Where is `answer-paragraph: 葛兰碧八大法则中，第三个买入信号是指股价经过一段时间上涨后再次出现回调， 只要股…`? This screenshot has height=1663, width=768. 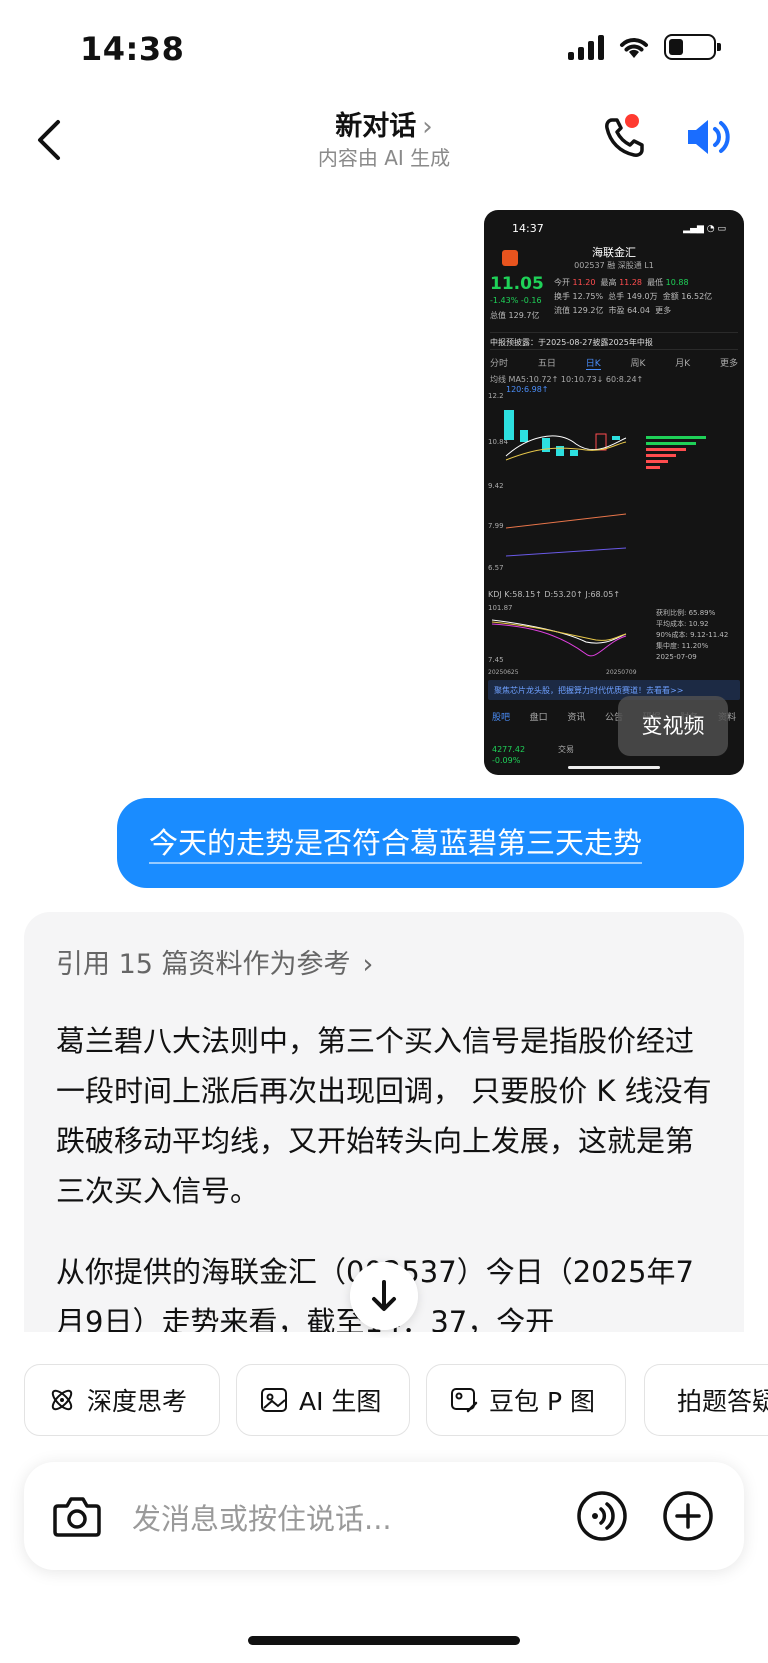 answer-paragraph: 葛兰碧八大法则中，第三个买入信号是指股价经过一段时间上涨后再次出现回调， 只要股… is located at coordinates (384, 1116).